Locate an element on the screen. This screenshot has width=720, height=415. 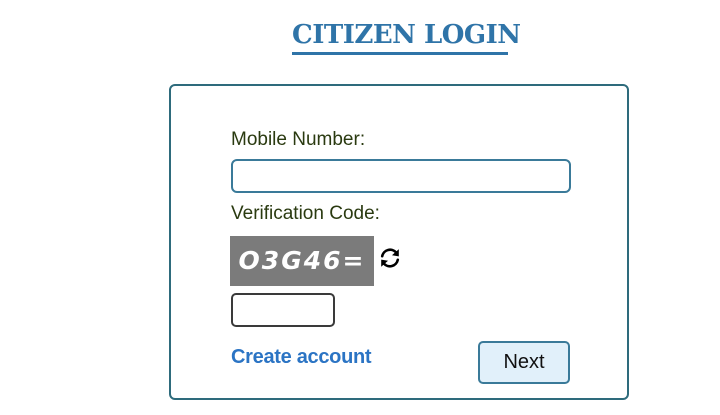
captcha-image: O3G46= is located at coordinates (302, 261).